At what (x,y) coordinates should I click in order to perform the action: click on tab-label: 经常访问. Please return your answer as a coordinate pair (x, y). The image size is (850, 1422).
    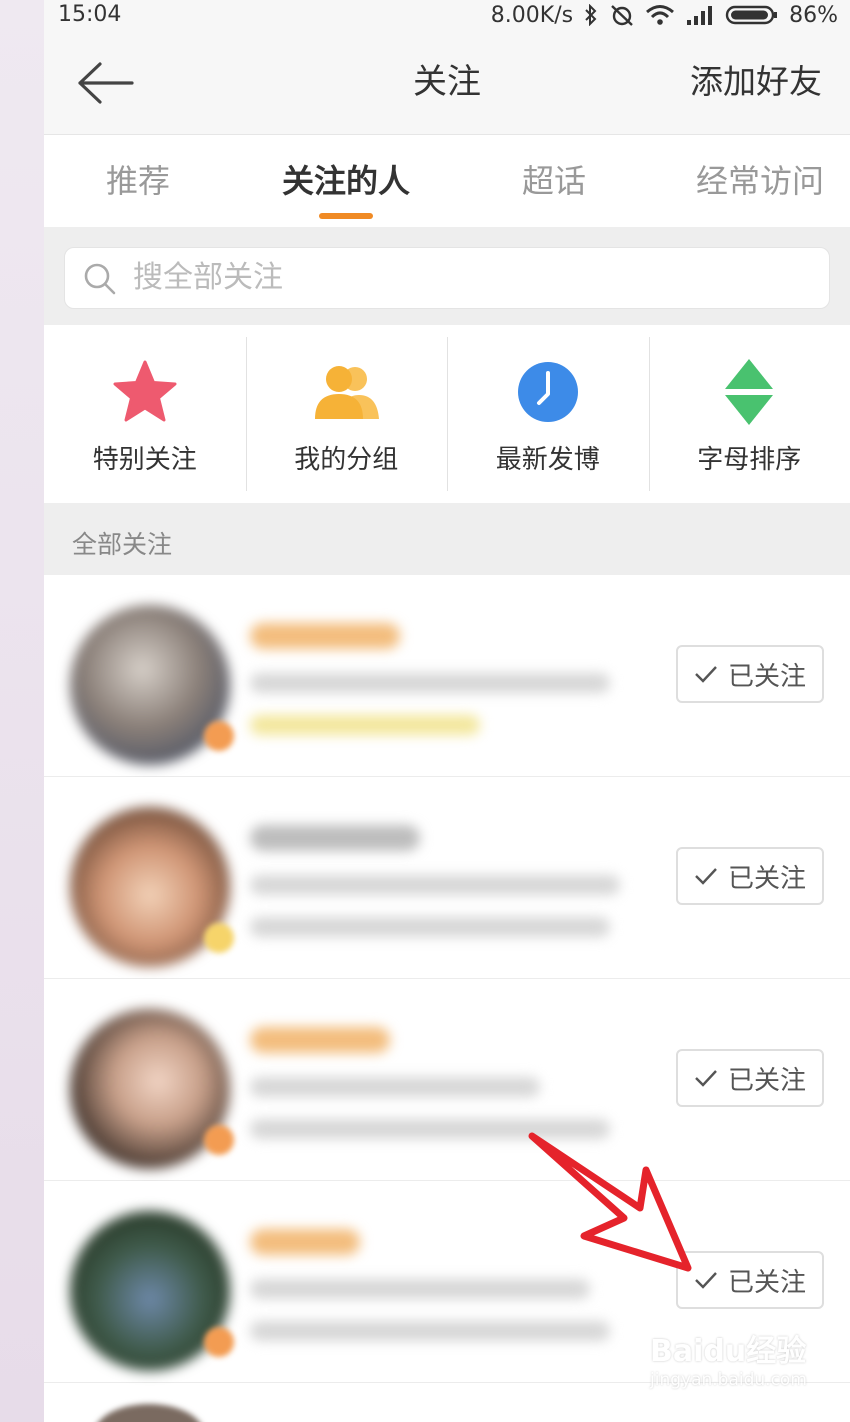
    Looking at the image, I should click on (760, 181).